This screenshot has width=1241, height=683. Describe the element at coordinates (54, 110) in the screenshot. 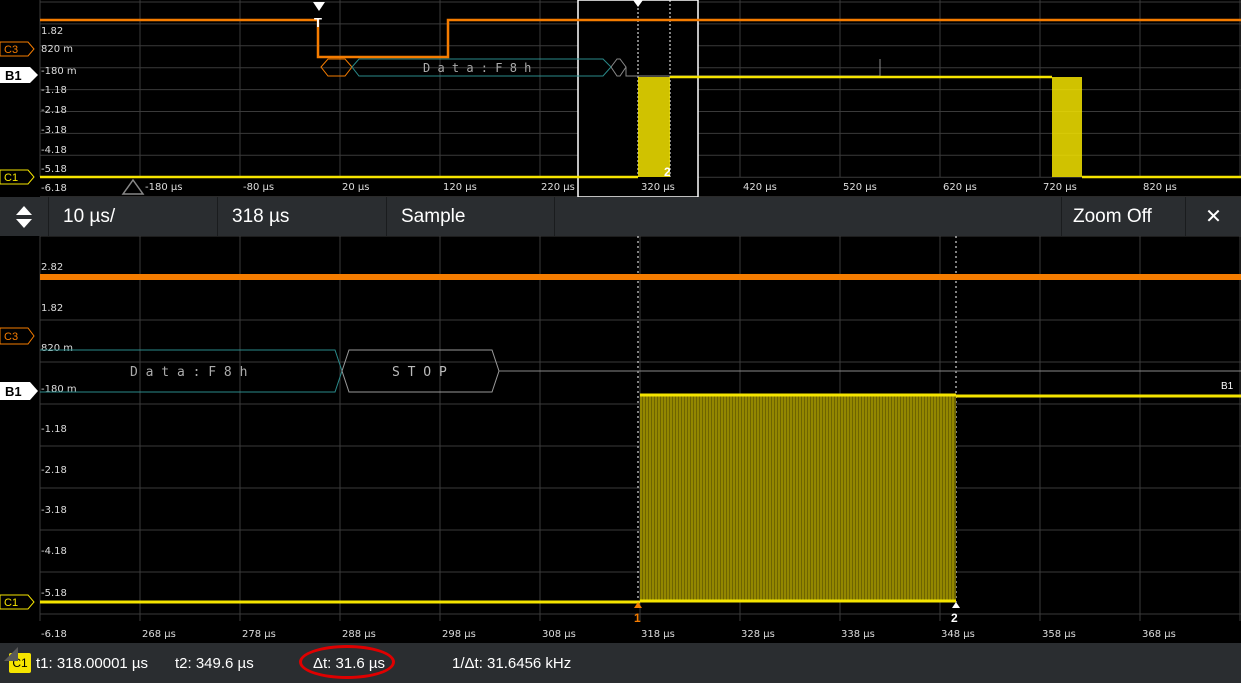

I see `overview-y-tick-label: -2.18` at that location.